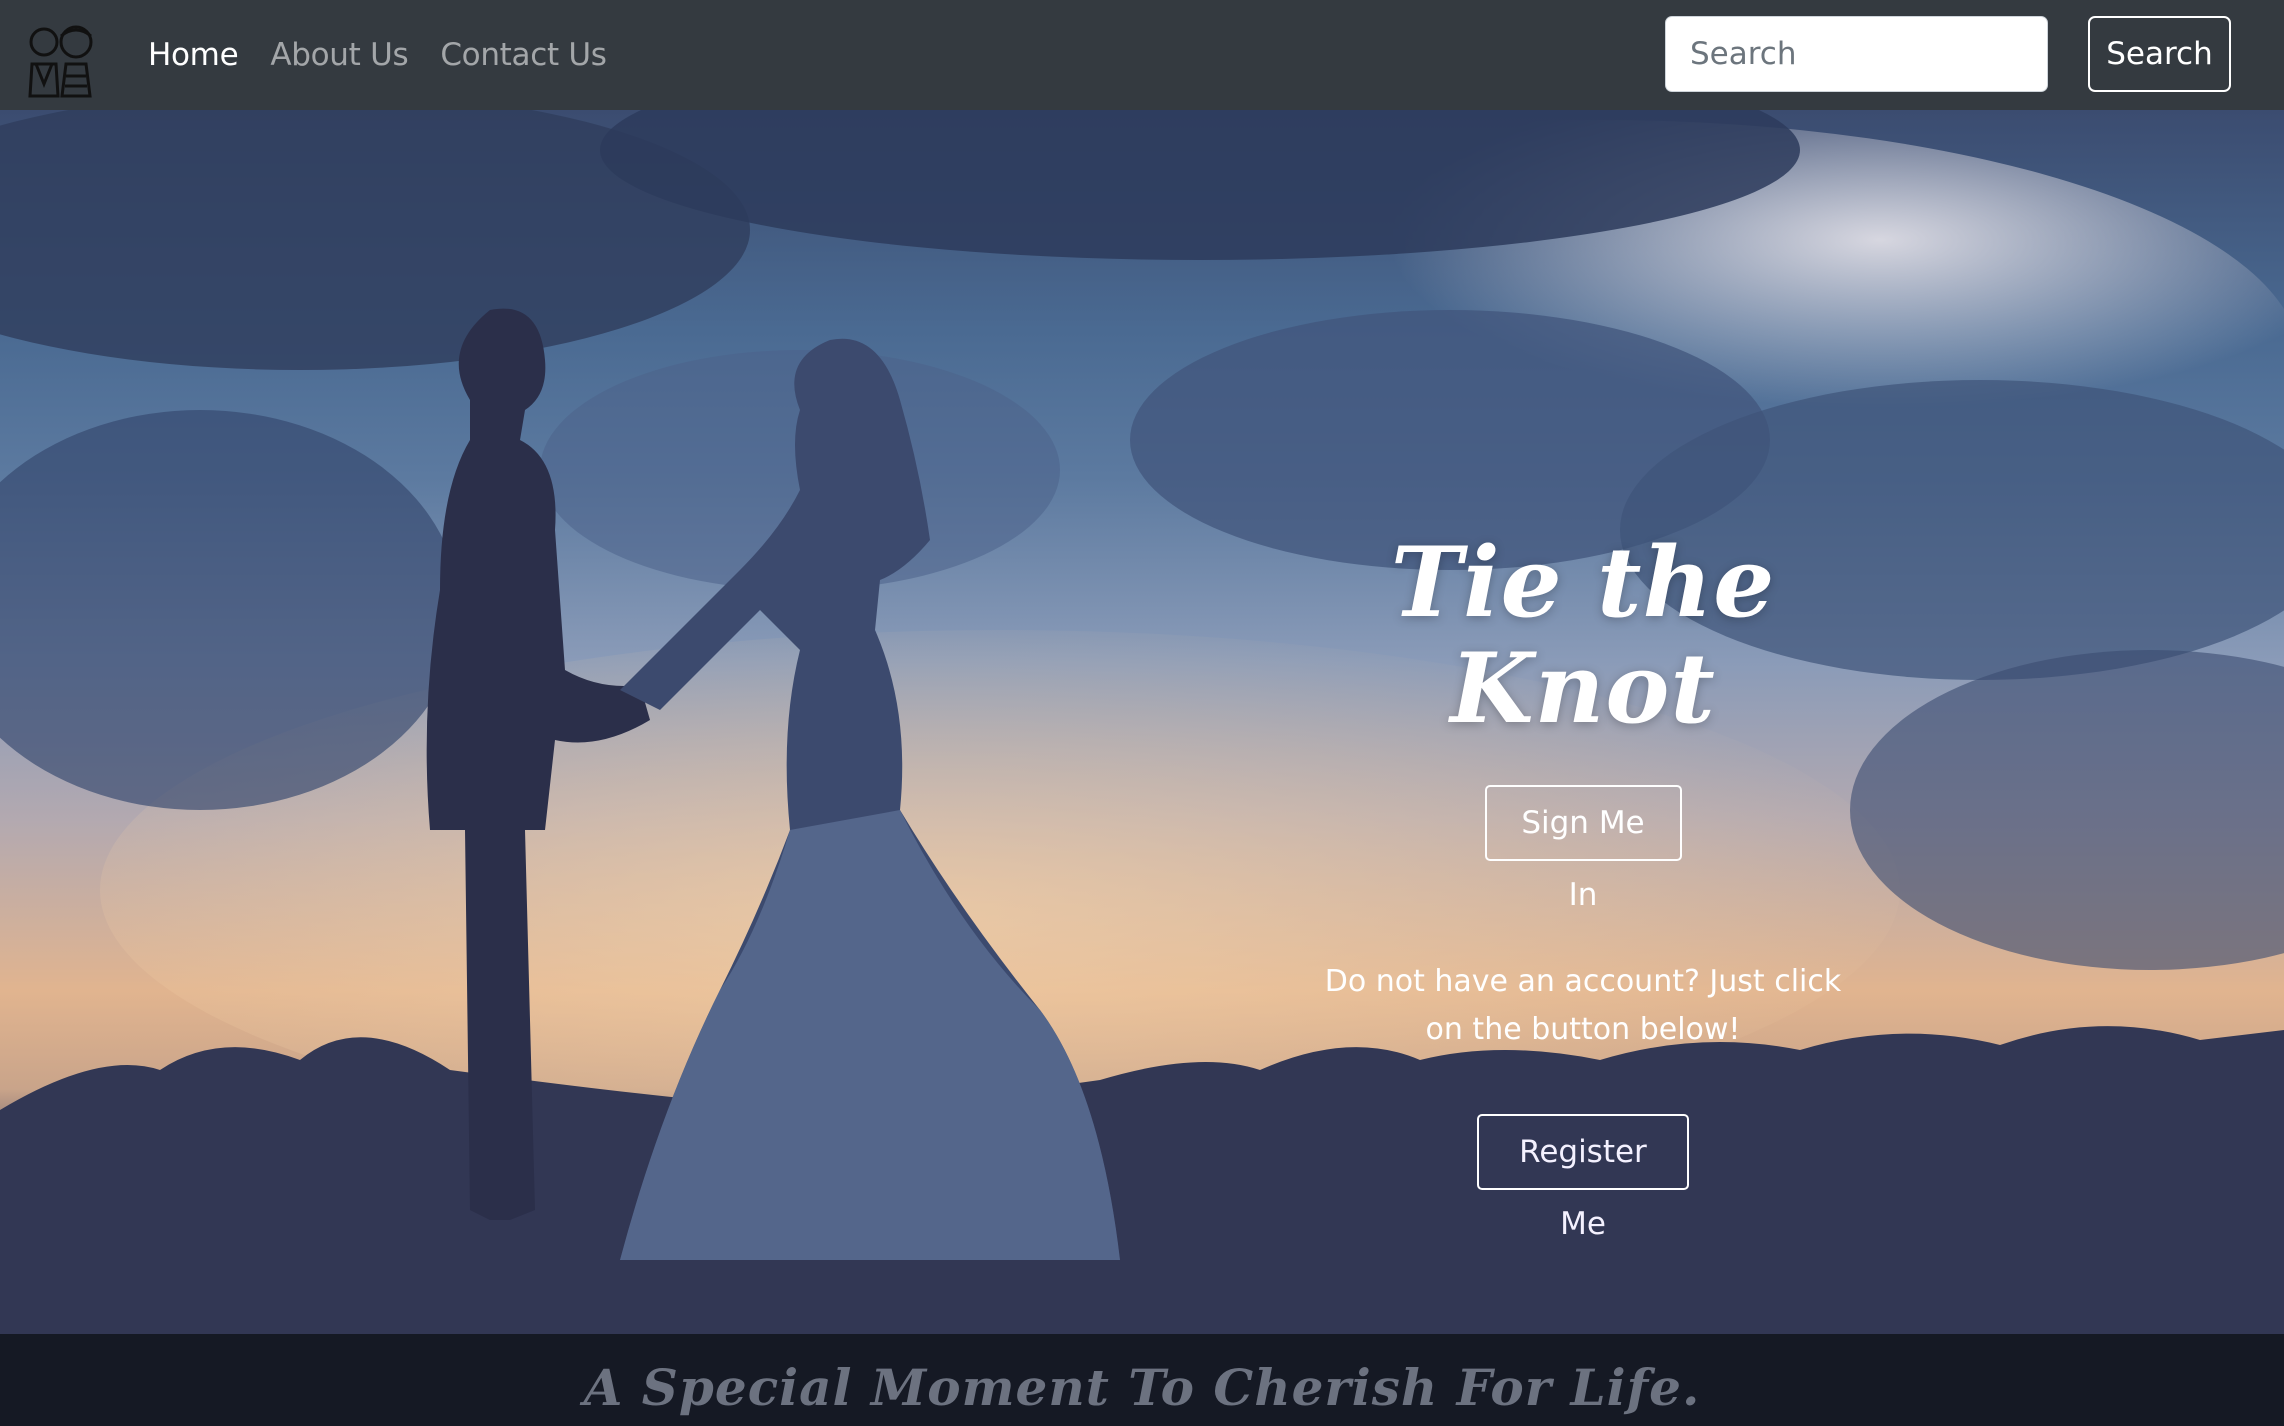 The height and width of the screenshot is (1426, 2284). I want to click on footer-tagline: A Special Moment To Cherish For Life., so click(1142, 1387).